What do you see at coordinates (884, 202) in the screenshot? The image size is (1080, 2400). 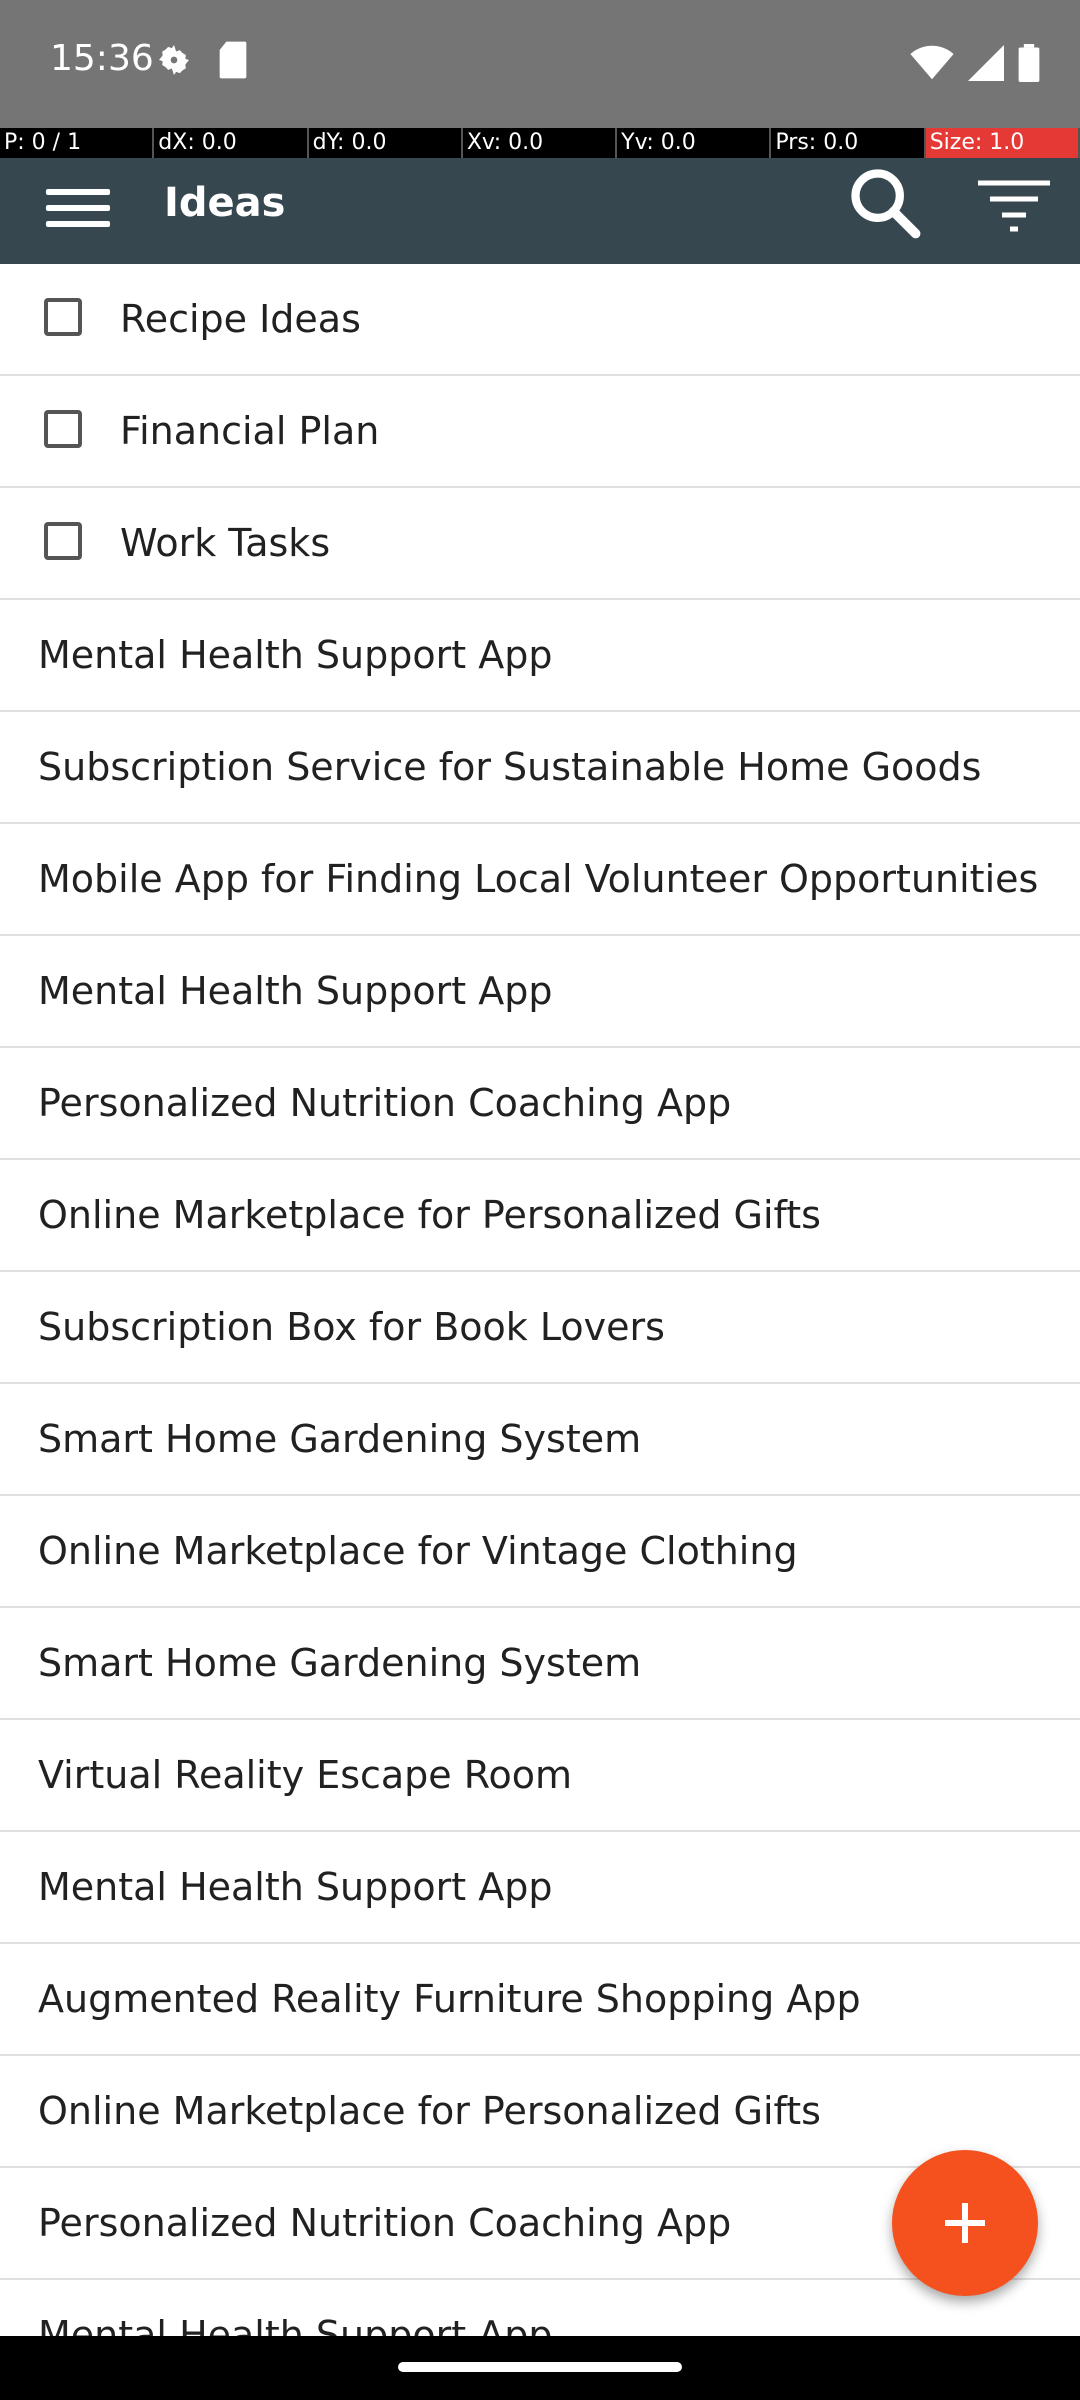 I see `search-icon` at bounding box center [884, 202].